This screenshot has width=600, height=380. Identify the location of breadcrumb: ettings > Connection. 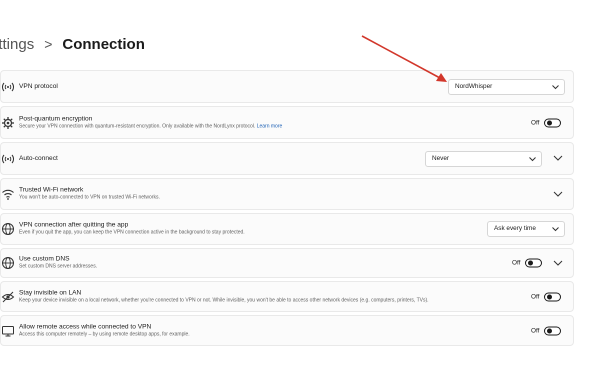
(72, 44).